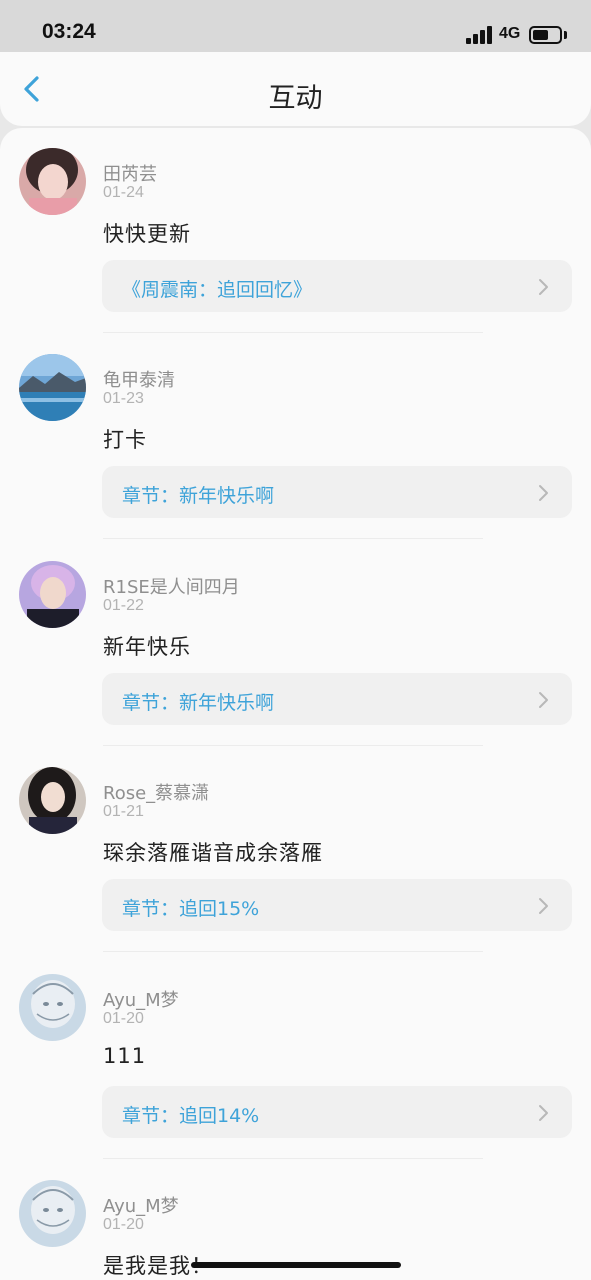  I want to click on comment-text: 琛余落雁谐音成余落雁, so click(213, 853).